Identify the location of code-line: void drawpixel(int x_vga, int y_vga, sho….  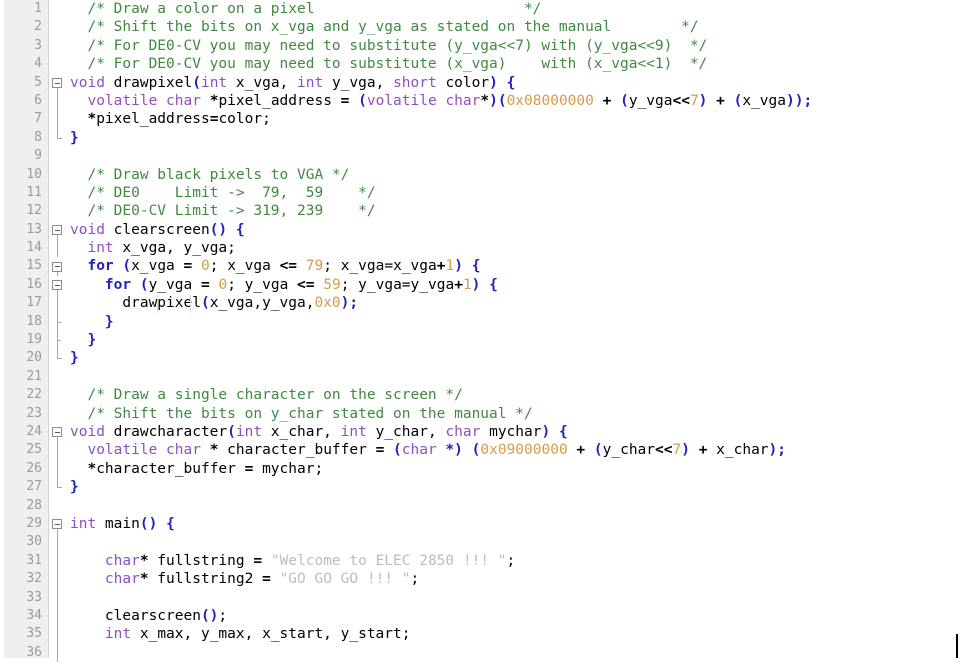
(439, 83).